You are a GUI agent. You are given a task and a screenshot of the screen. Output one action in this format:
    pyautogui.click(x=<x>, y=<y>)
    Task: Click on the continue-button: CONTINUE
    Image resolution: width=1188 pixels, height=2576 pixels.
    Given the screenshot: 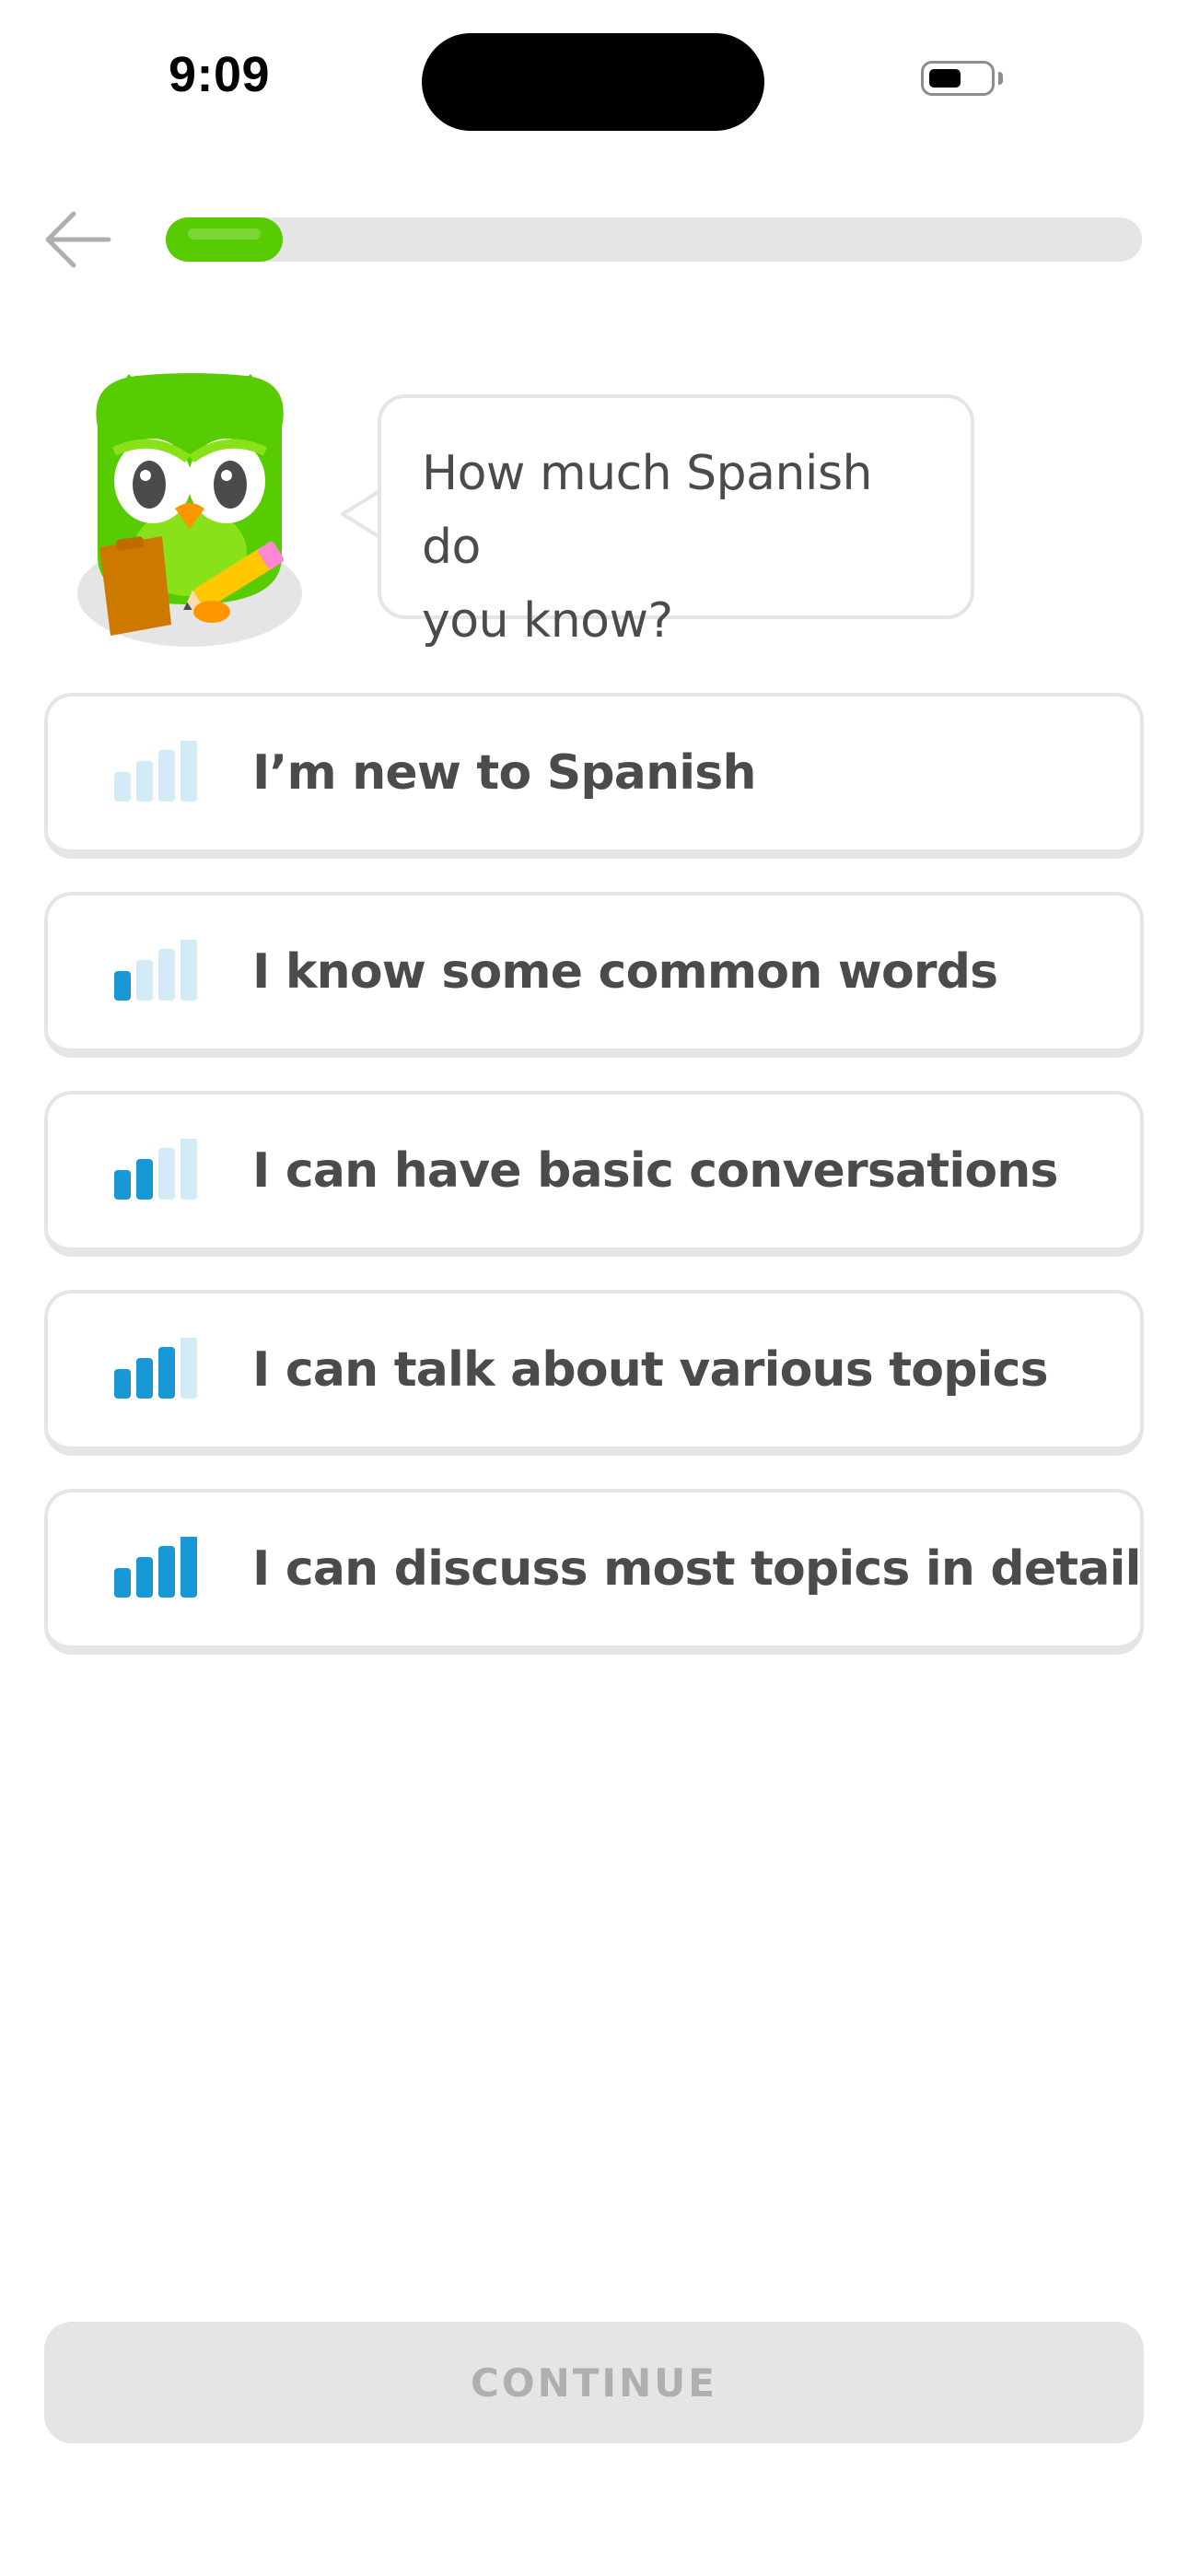 What is the action you would take?
    pyautogui.click(x=594, y=2382)
    